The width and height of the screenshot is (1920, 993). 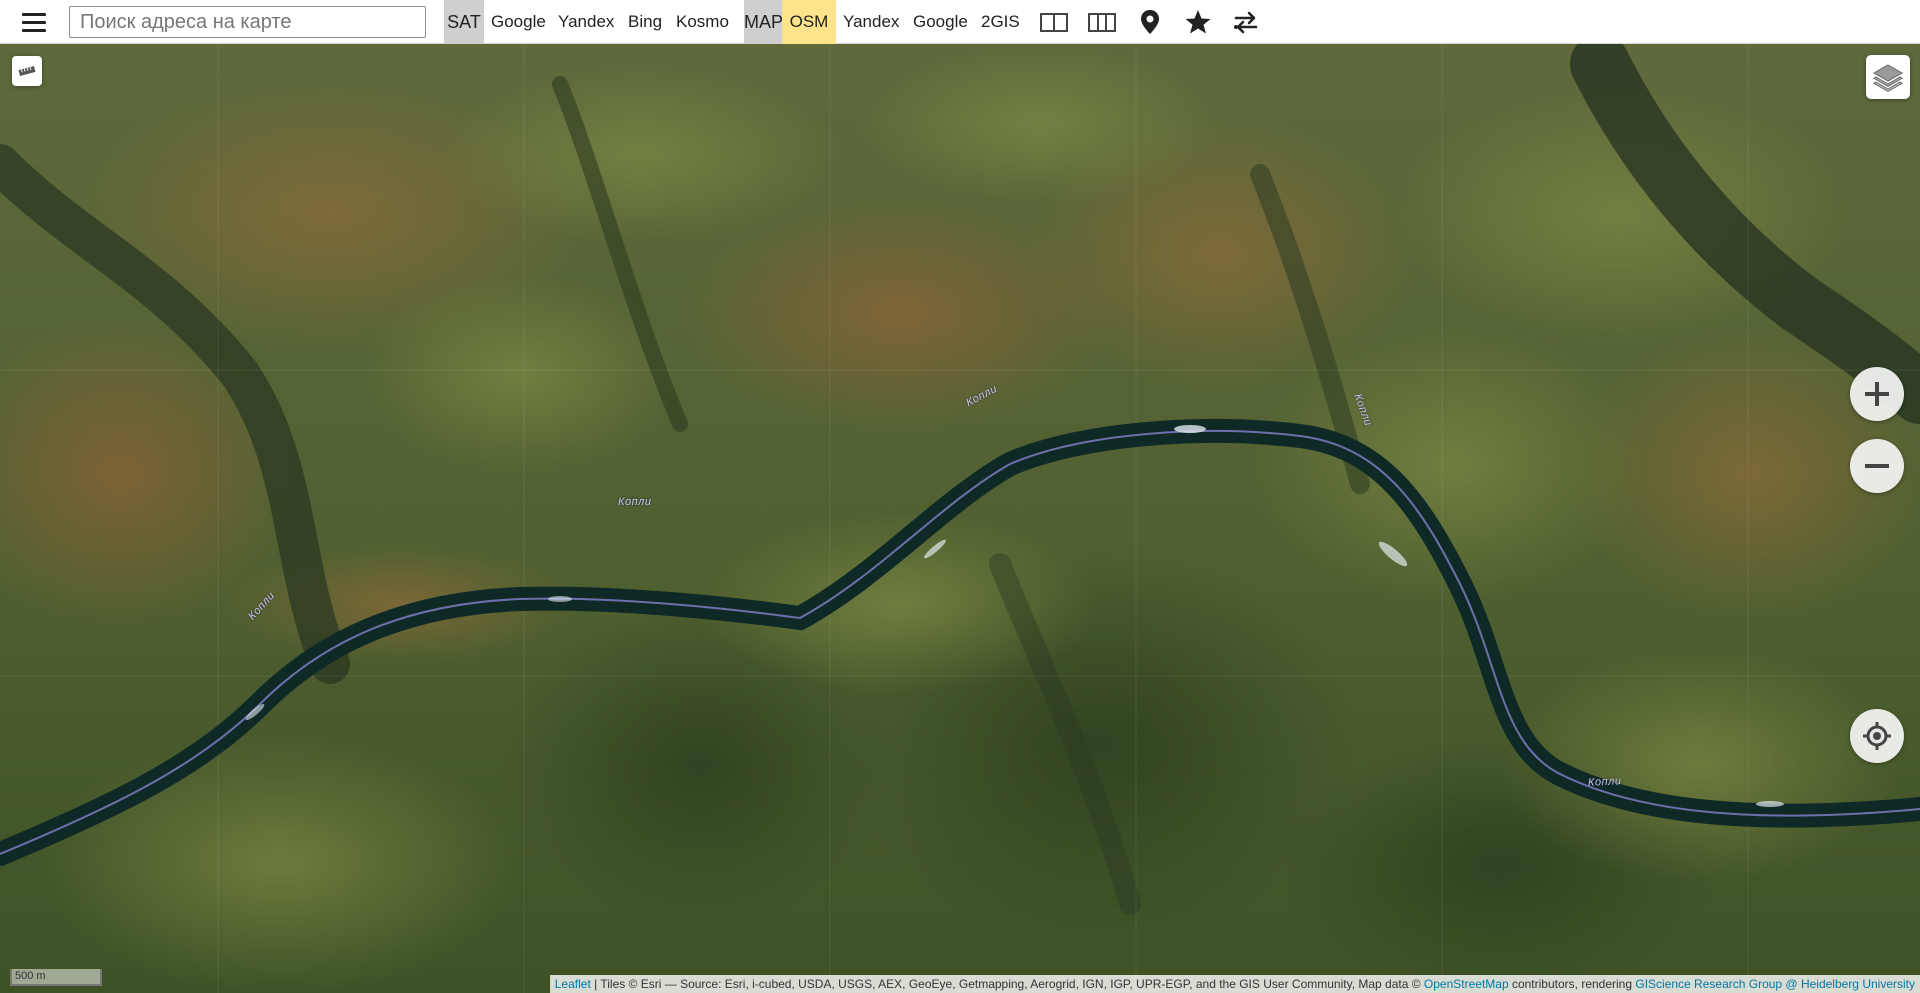 I want to click on map-osm-button: OSM, so click(x=809, y=22).